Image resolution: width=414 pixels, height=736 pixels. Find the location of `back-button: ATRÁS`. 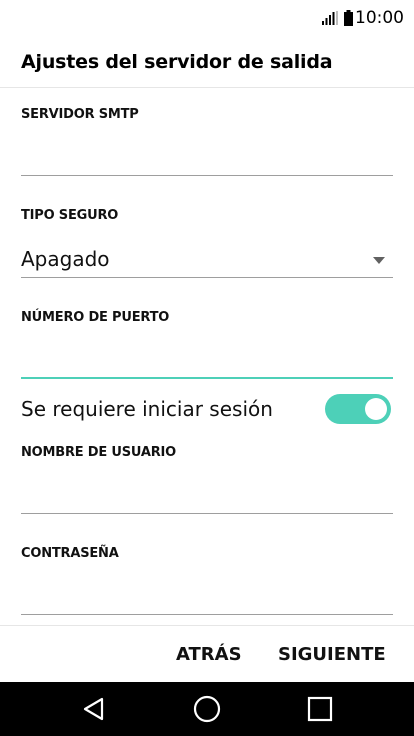

back-button: ATRÁS is located at coordinates (209, 654).